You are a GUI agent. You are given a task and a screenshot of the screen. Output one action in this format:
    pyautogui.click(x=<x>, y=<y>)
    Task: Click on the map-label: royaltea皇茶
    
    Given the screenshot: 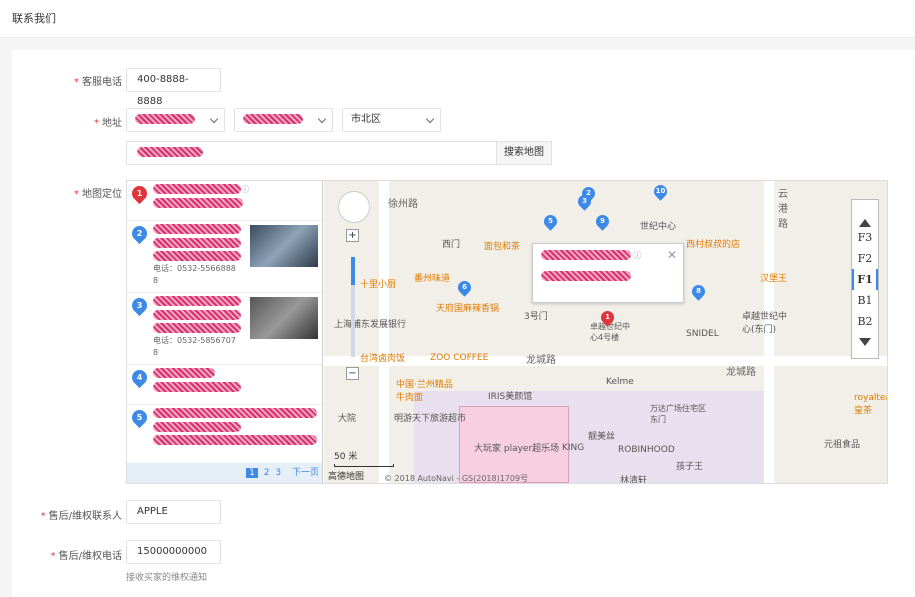 What is the action you would take?
    pyautogui.click(x=870, y=404)
    